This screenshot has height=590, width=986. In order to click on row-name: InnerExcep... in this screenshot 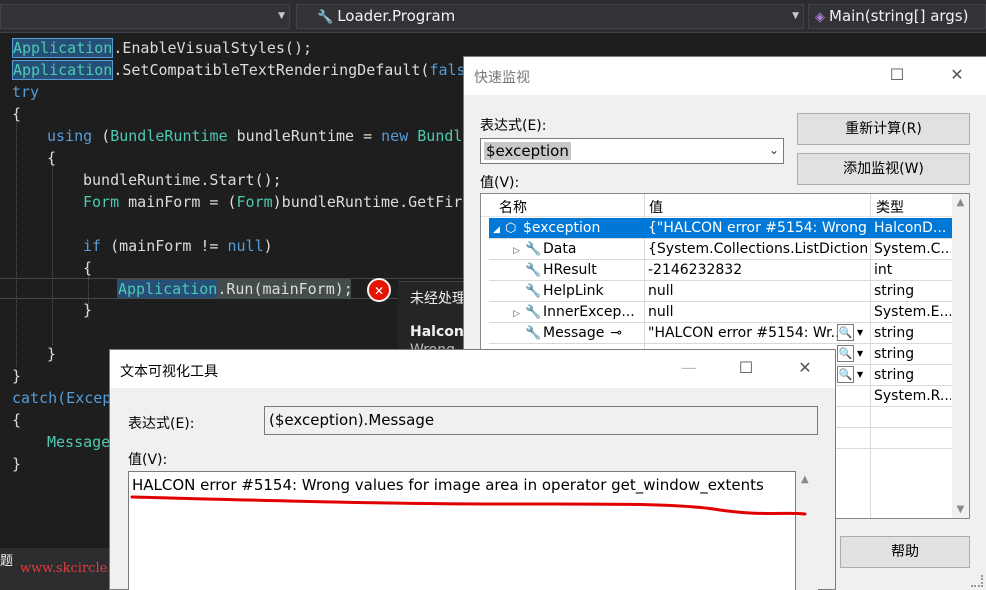, I will do `click(589, 312)`.